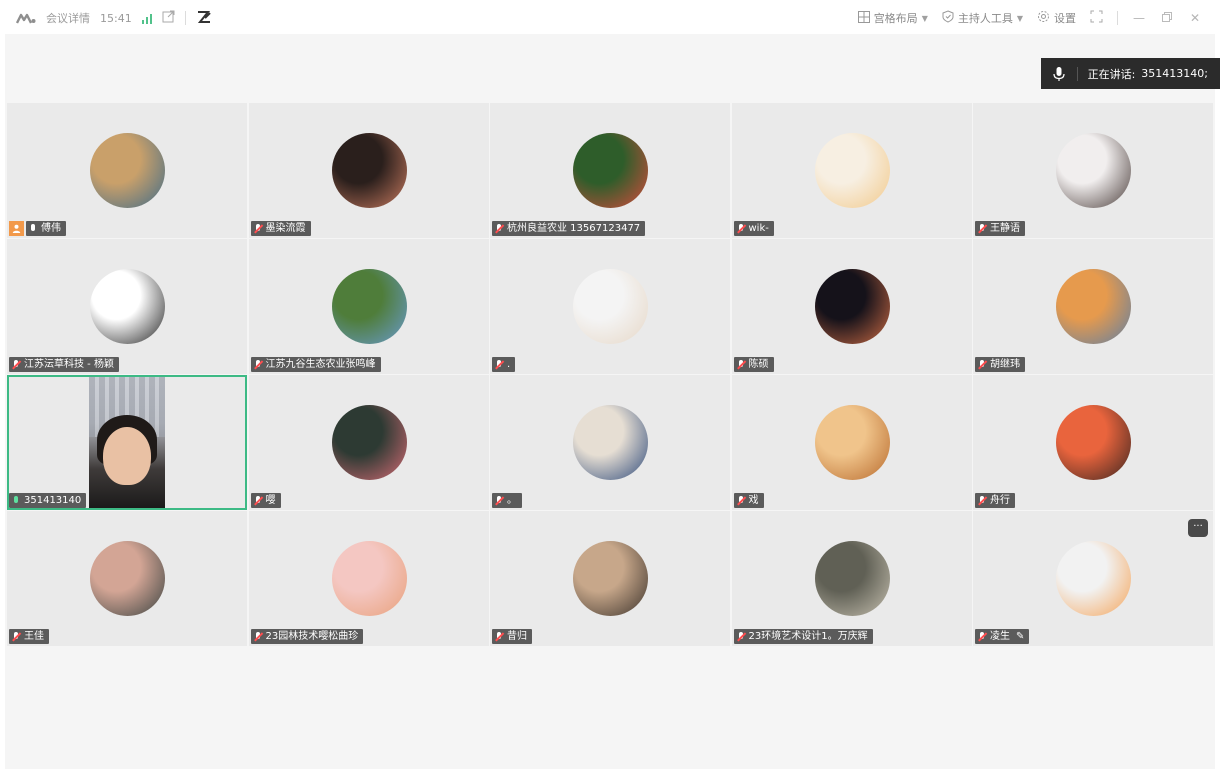 This screenshot has height=774, width=1220. I want to click on participant-name-tag: 舟行, so click(995, 500).